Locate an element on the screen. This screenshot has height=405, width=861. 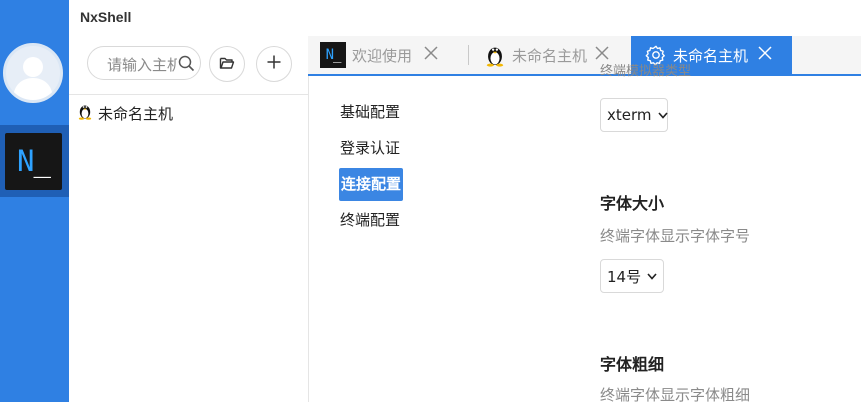
nav-connection-config: 连接配置 is located at coordinates (371, 184).